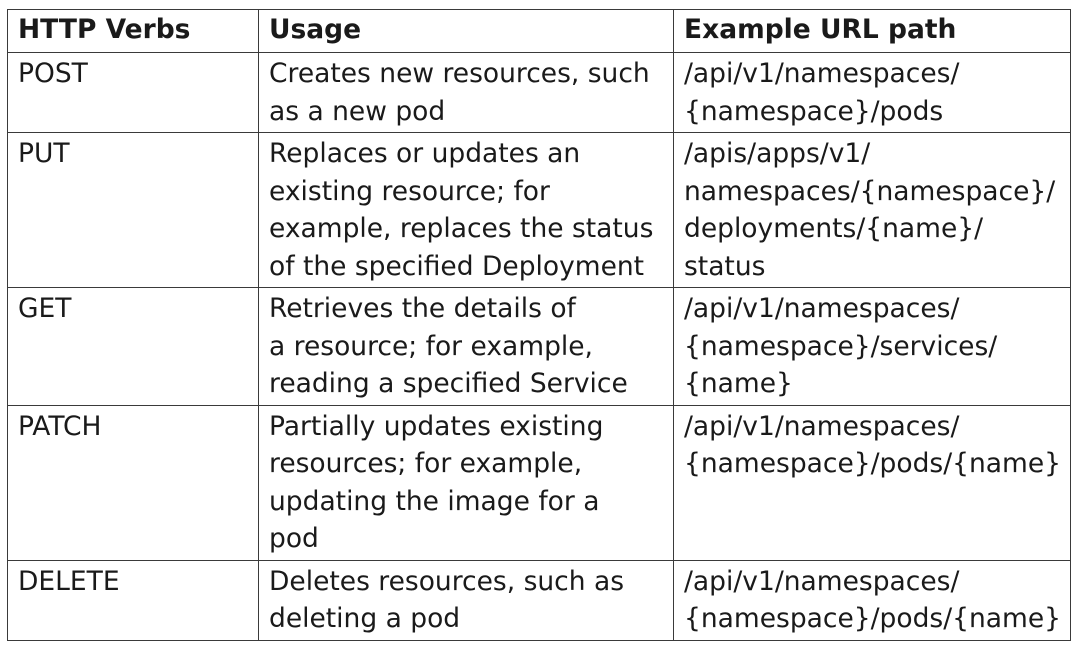 The width and height of the screenshot is (1080, 654). What do you see at coordinates (872, 31) in the screenshot?
I see `header-example-url-path: Example URL path` at bounding box center [872, 31].